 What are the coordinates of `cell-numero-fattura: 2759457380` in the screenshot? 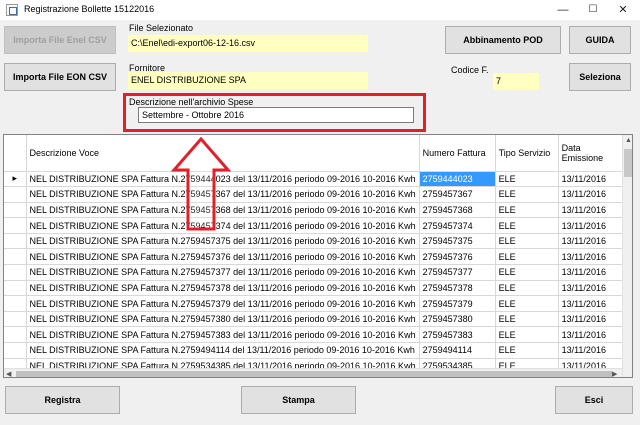 It's located at (457, 319).